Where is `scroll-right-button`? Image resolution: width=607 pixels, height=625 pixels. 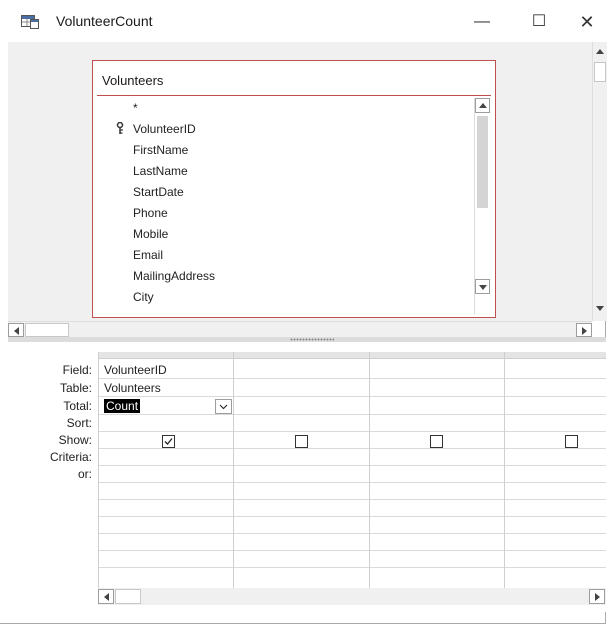
scroll-right-button is located at coordinates (584, 330).